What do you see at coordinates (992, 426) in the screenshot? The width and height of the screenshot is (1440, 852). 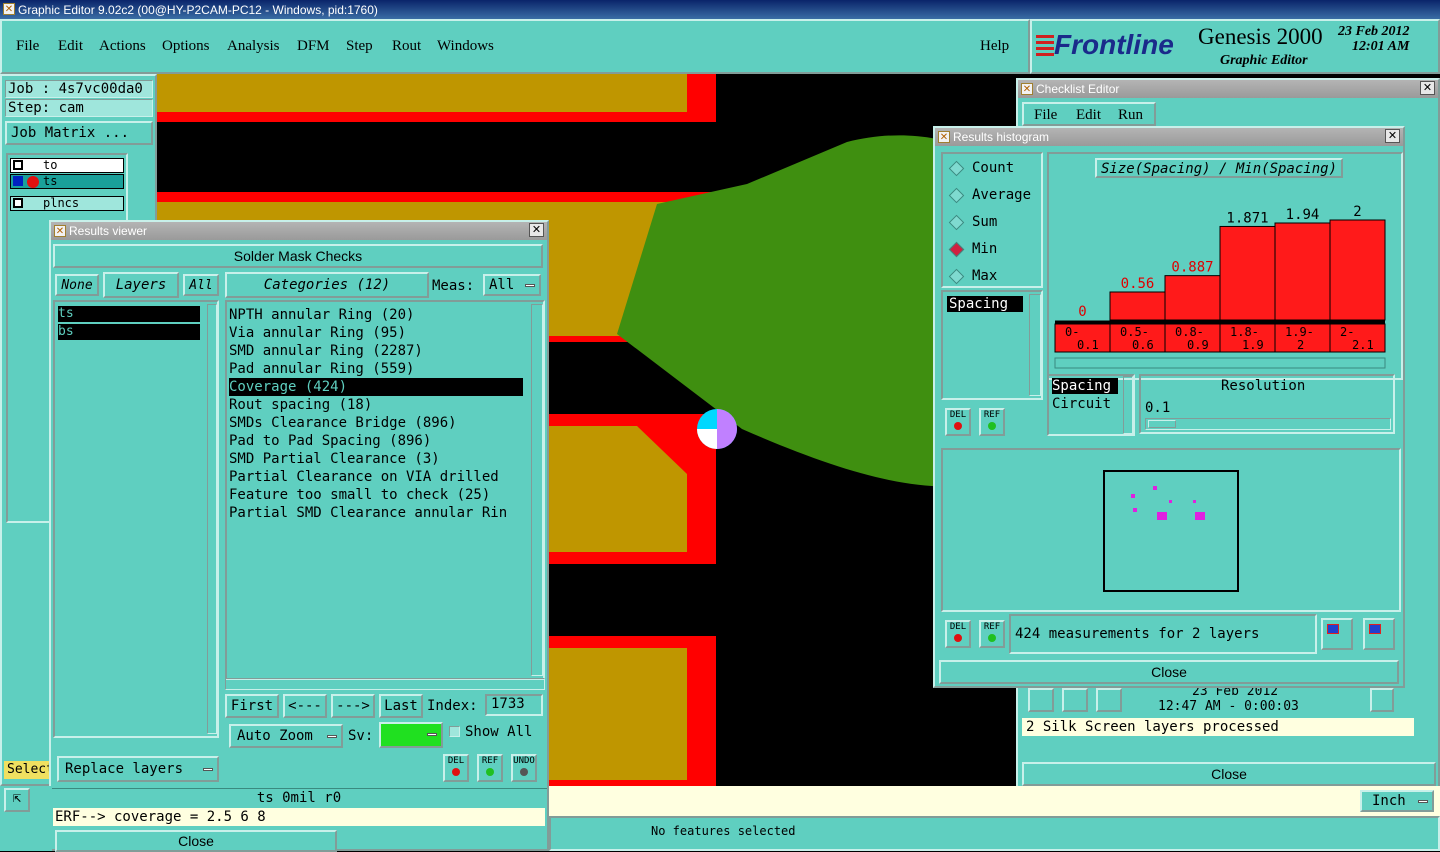 I see `ref-icon` at bounding box center [992, 426].